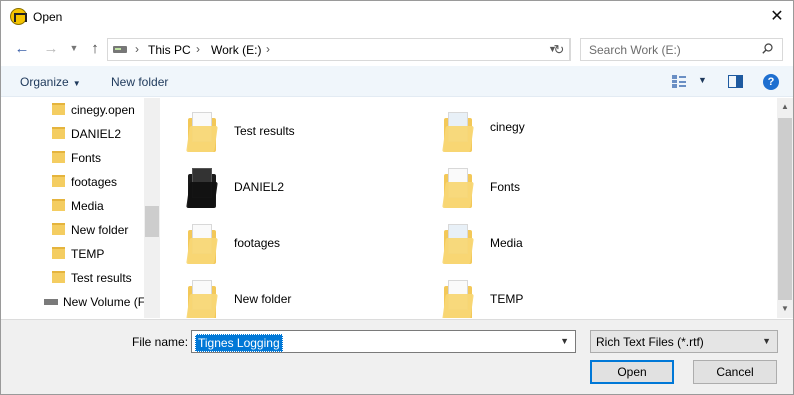 This screenshot has height=395, width=794. I want to click on address-bar: › This PC › Work (E:) › ▼, so click(338, 49).